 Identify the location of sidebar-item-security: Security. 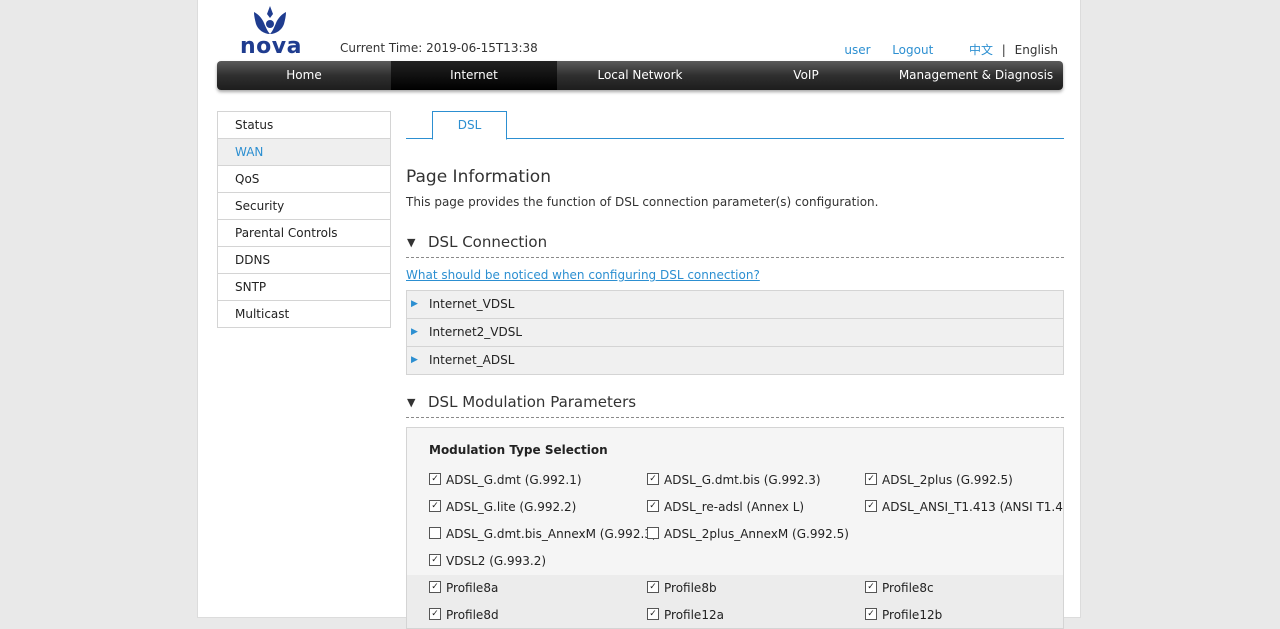
(304, 206).